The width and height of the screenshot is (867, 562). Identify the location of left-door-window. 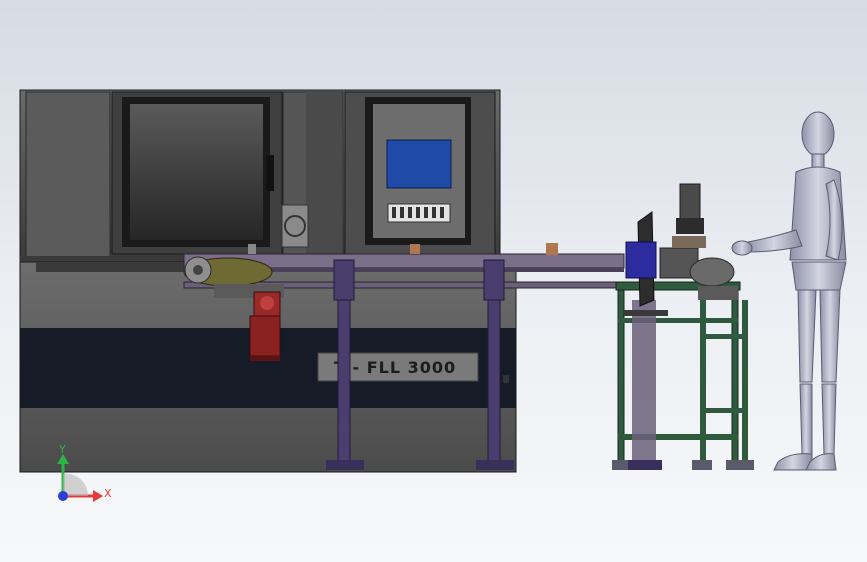
(197, 173).